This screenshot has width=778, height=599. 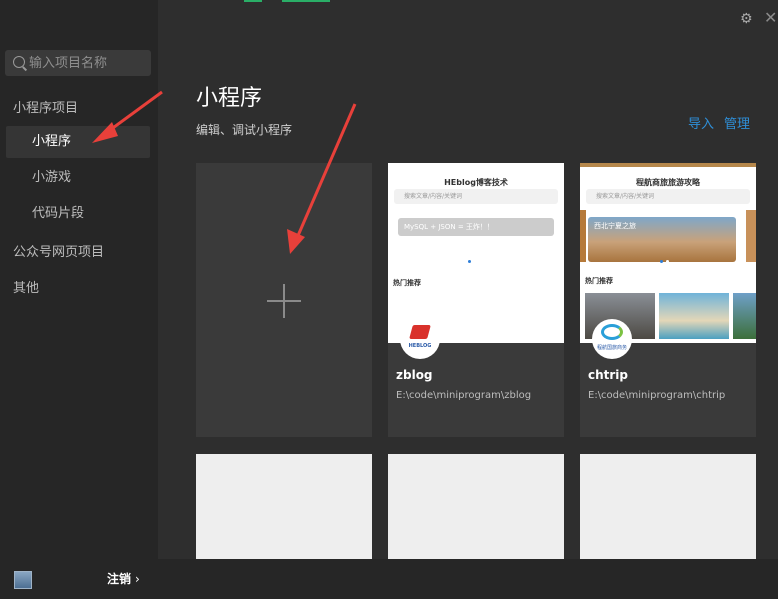 I want to click on import-button: 导入, so click(x=701, y=122).